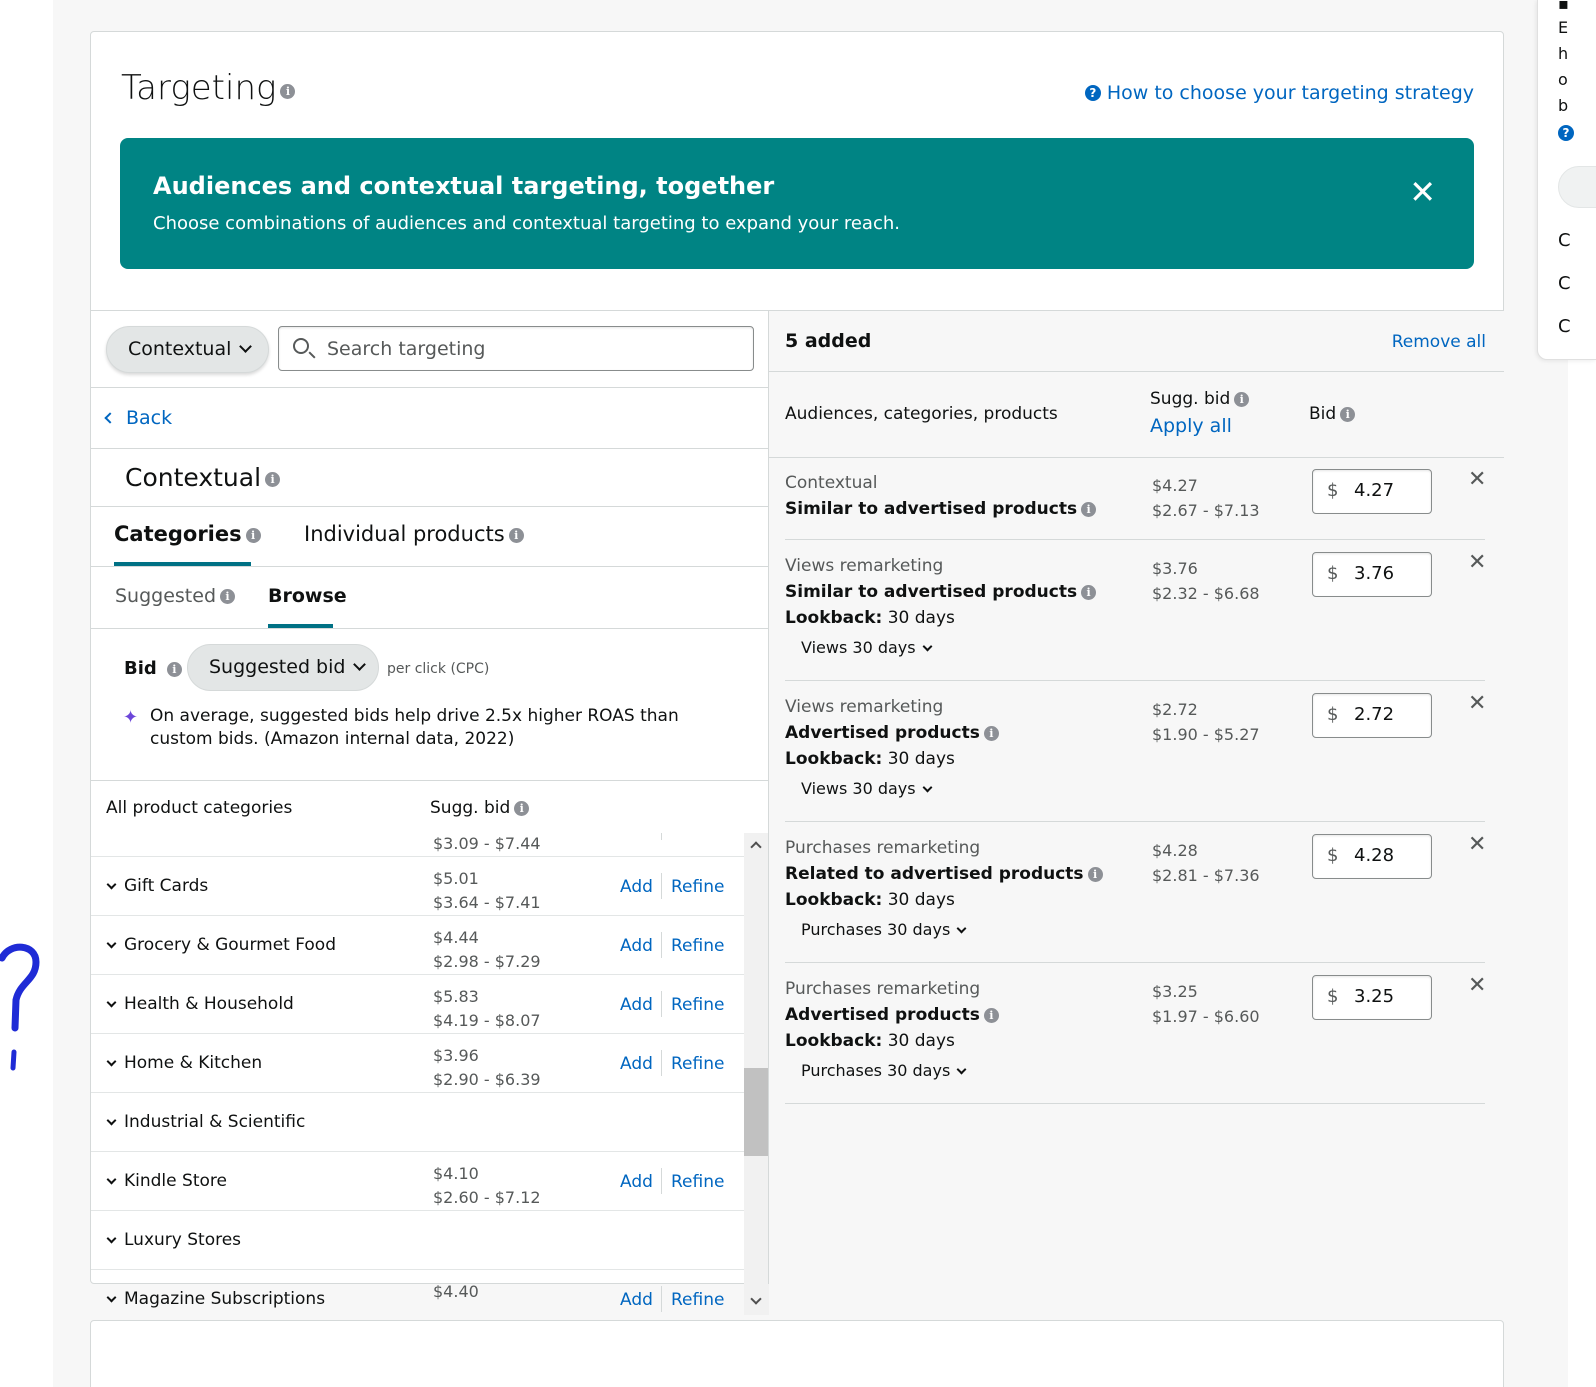  Describe the element at coordinates (1200, 399) in the screenshot. I see `header-sugg-bid: Sugg. bid i` at that location.